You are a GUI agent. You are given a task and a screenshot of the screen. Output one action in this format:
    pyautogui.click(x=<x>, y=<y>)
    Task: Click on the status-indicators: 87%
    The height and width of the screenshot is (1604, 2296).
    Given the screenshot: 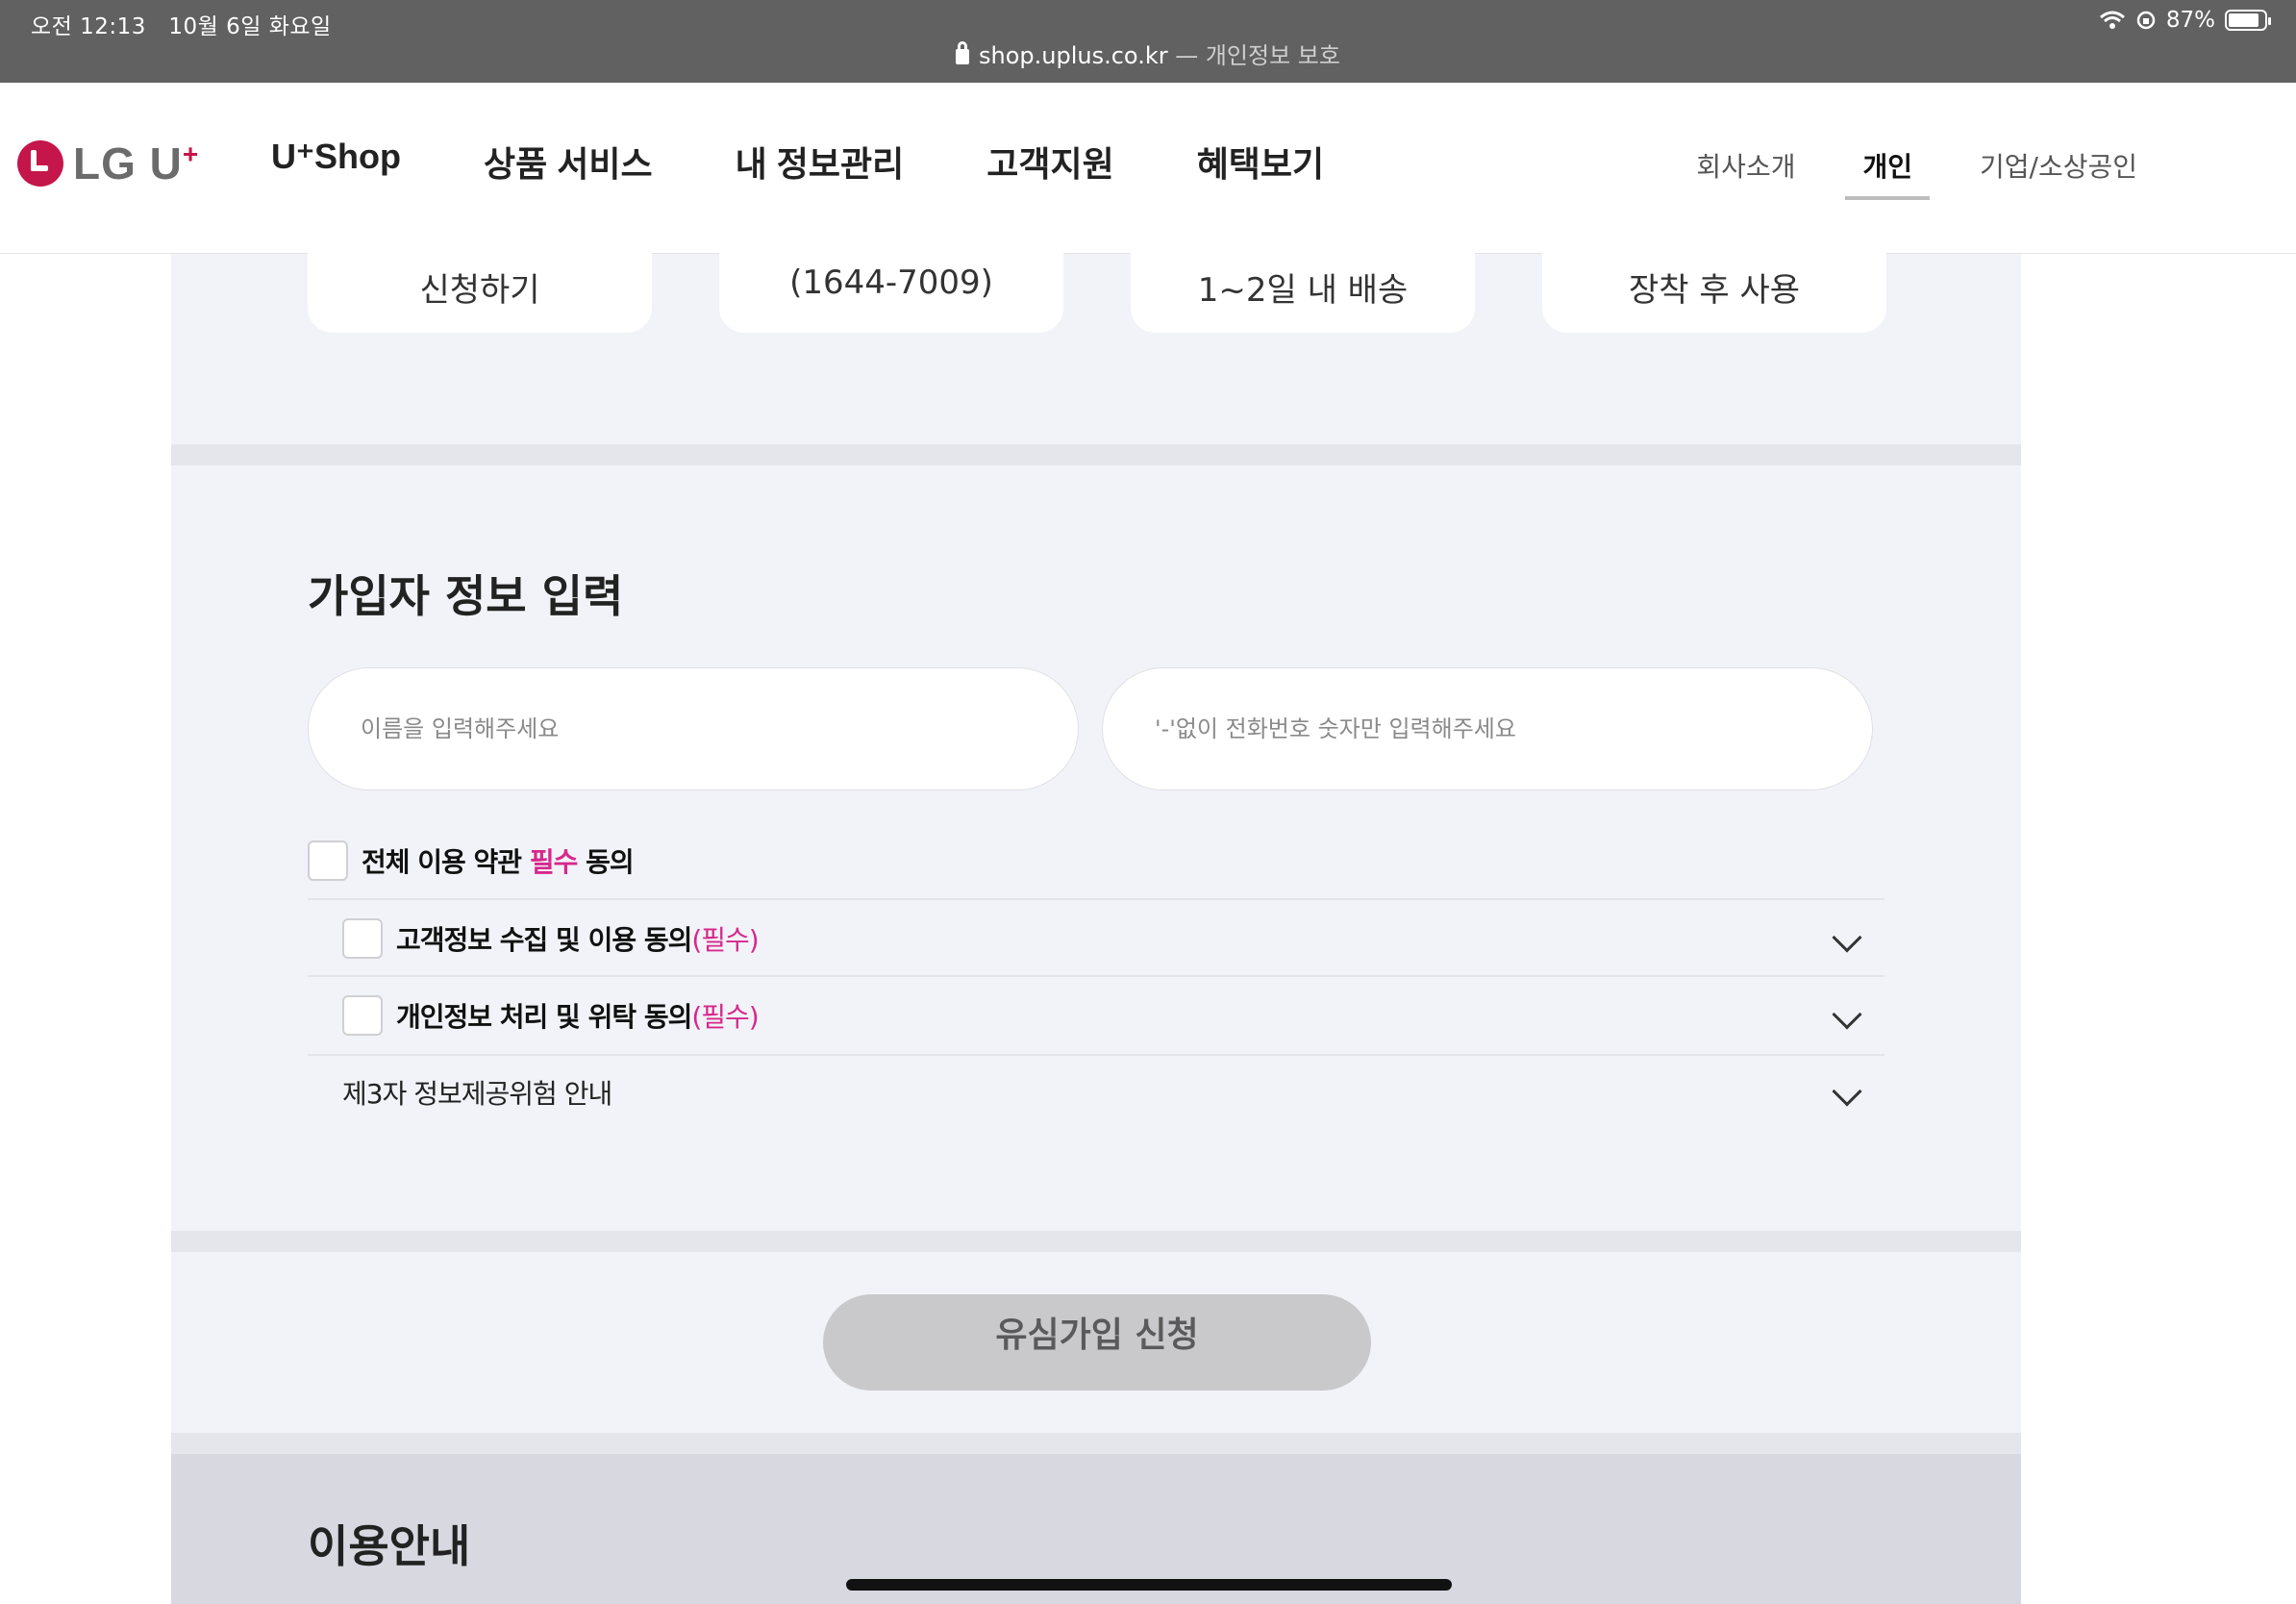 What is the action you would take?
    pyautogui.click(x=2185, y=20)
    